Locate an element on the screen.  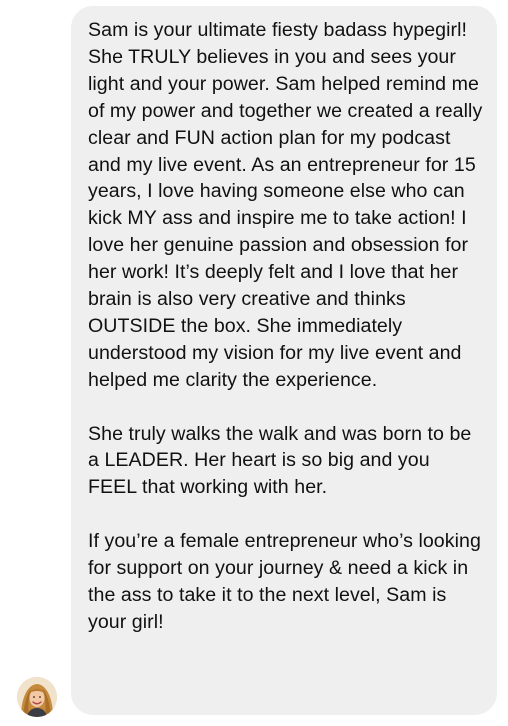
avatar-photo-icon is located at coordinates (37, 697).